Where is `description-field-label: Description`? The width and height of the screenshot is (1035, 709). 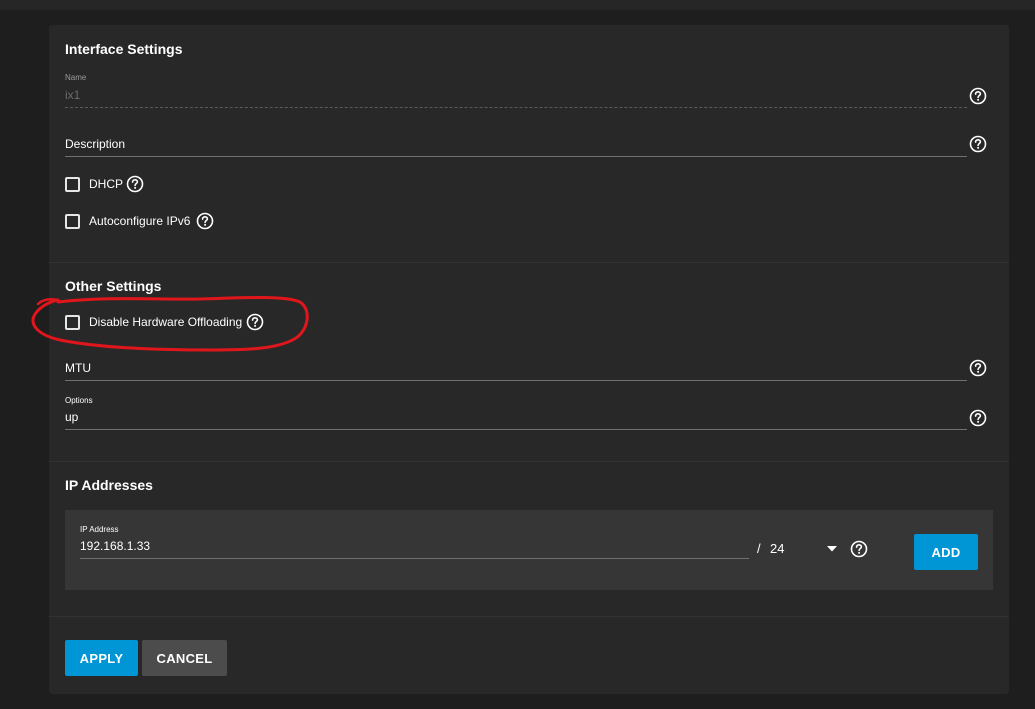 description-field-label: Description is located at coordinates (95, 144).